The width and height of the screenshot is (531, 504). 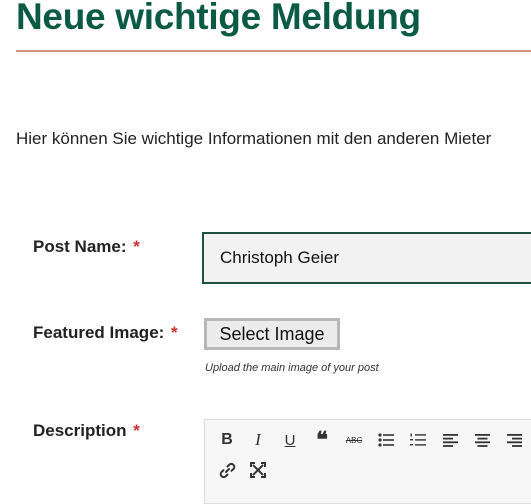 What do you see at coordinates (80, 430) in the screenshot?
I see `description-label-text: Description` at bounding box center [80, 430].